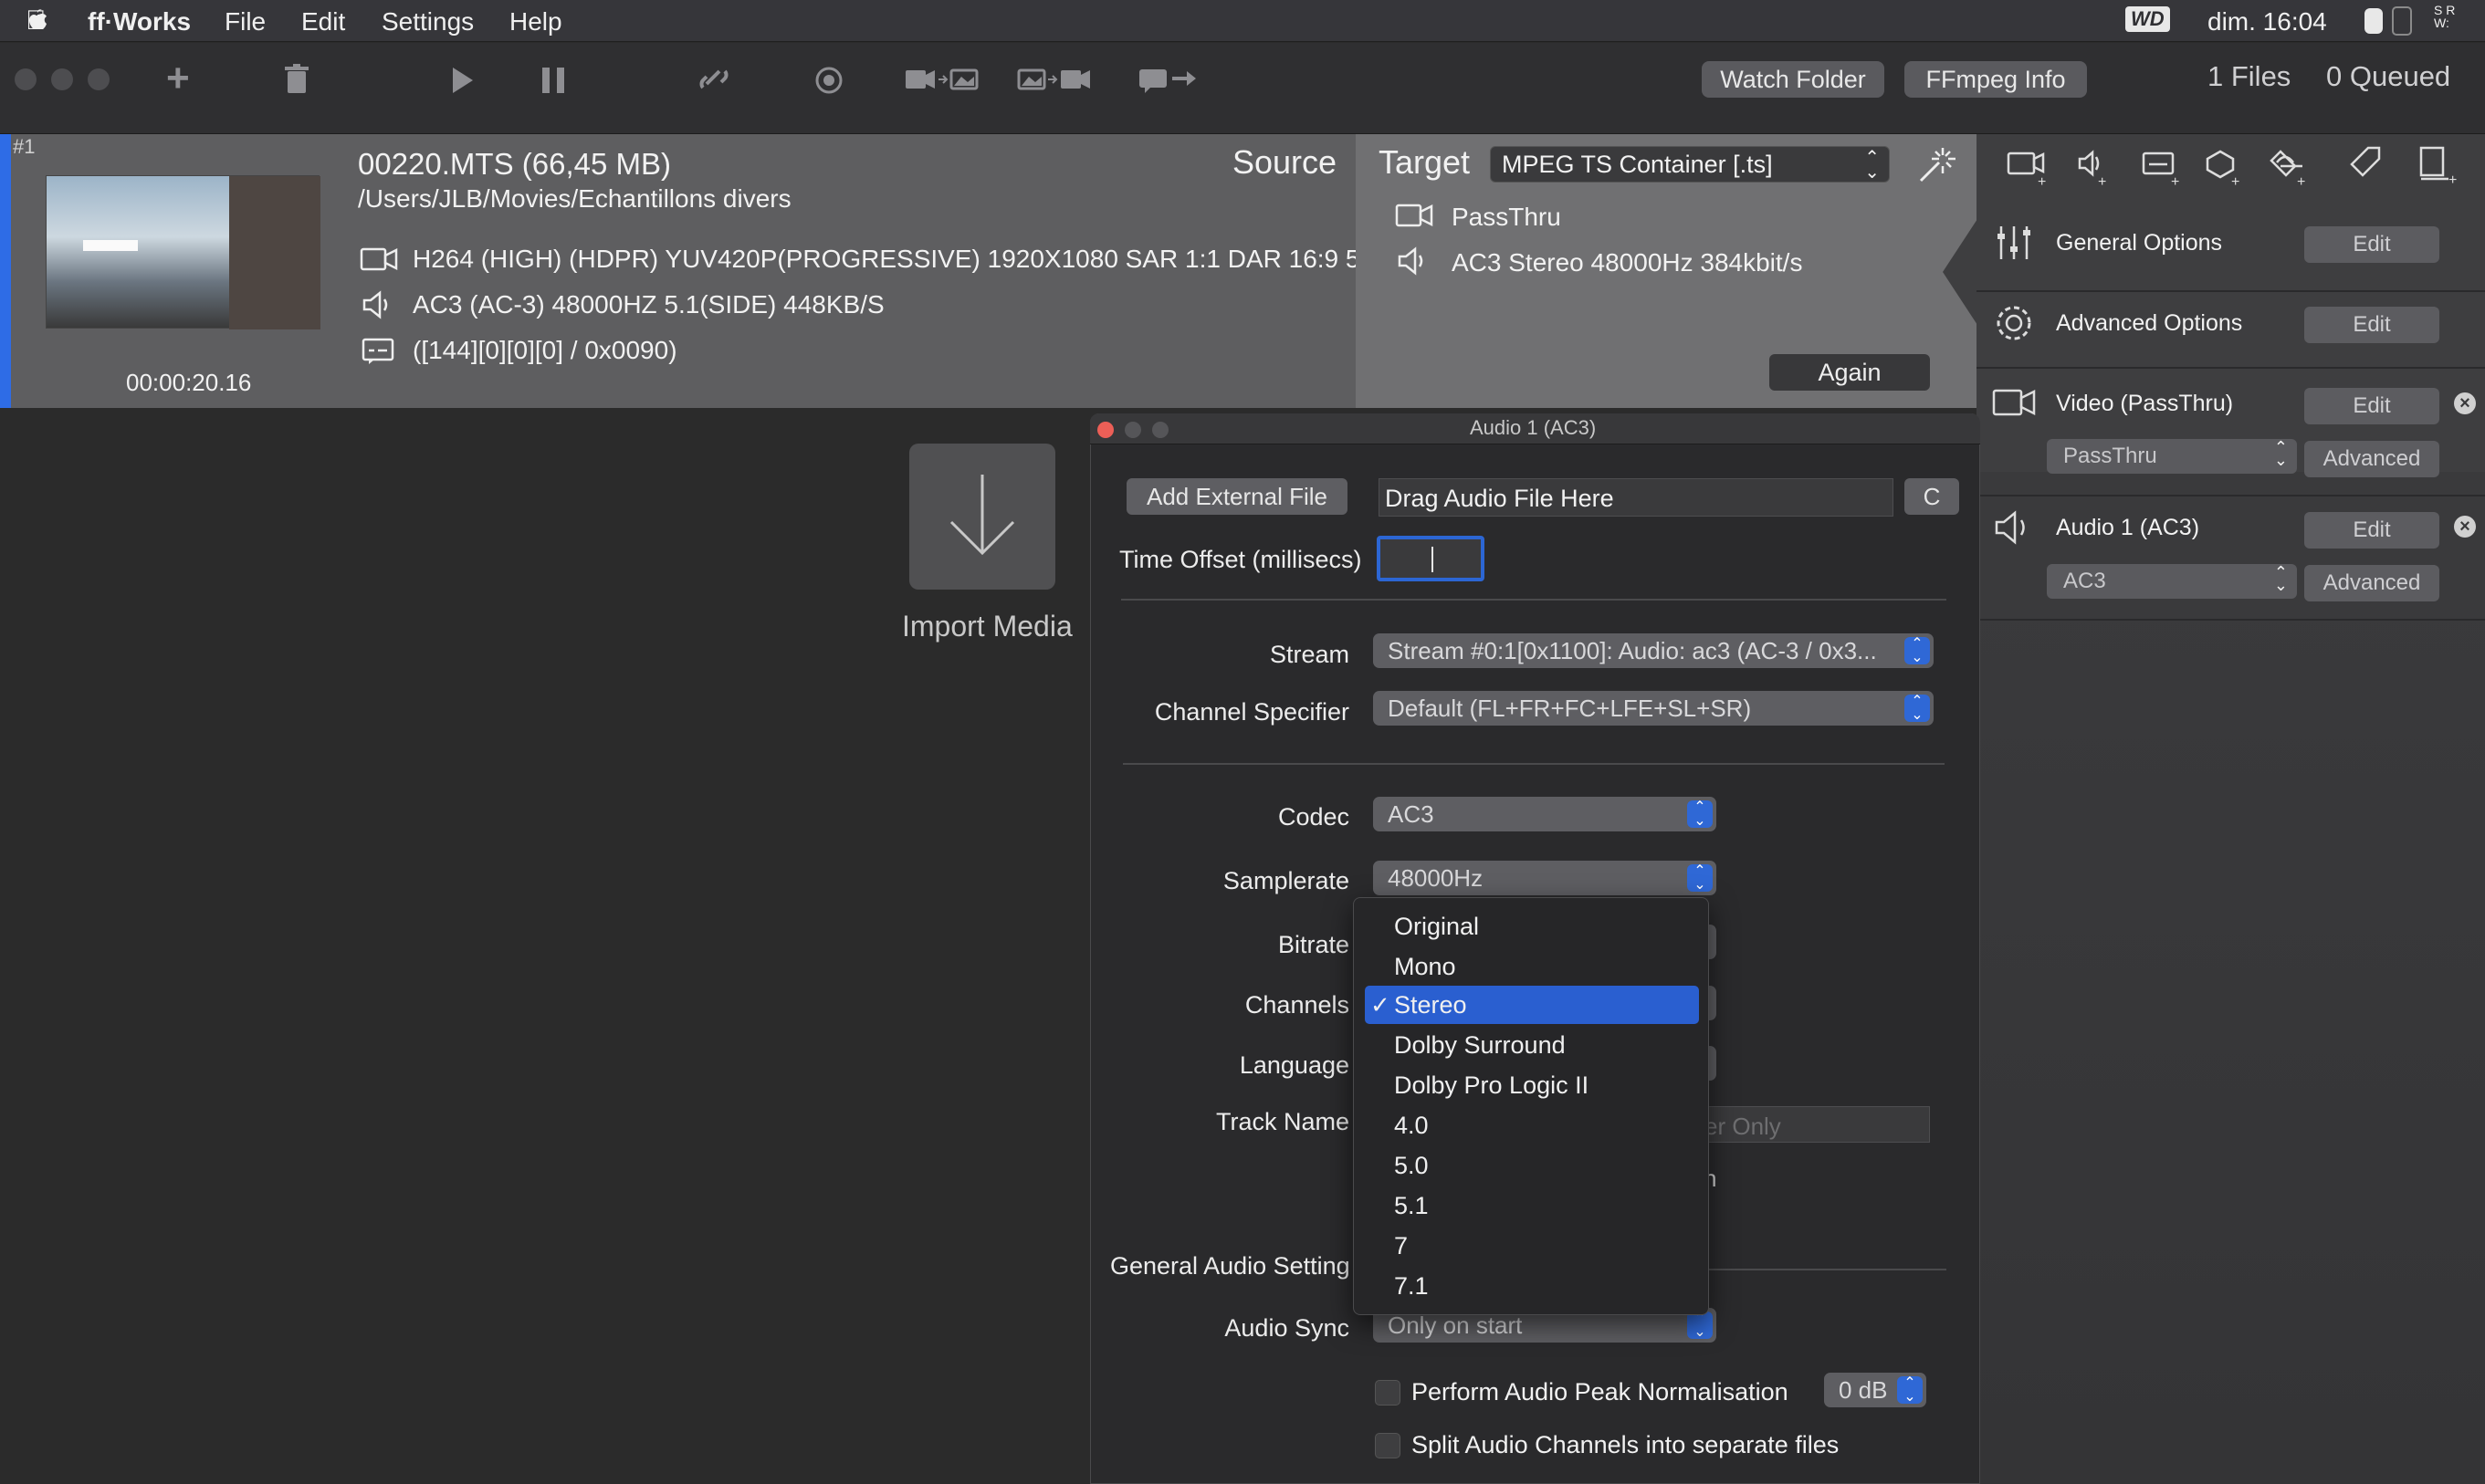  Describe the element at coordinates (2371, 530) in the screenshot. I see `audio-edit-button: Edit` at that location.